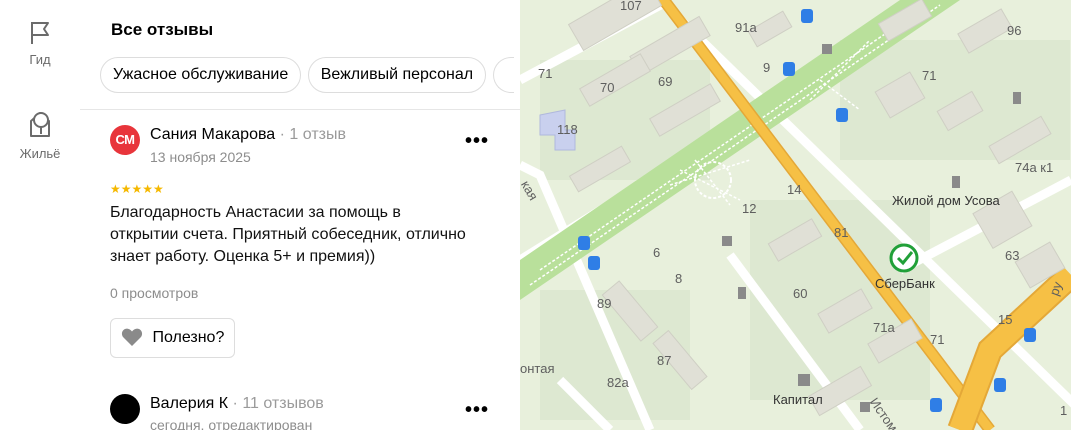 This screenshot has width=1071, height=430. Describe the element at coordinates (746, 27) in the screenshot. I see `map-label: 91а` at that location.